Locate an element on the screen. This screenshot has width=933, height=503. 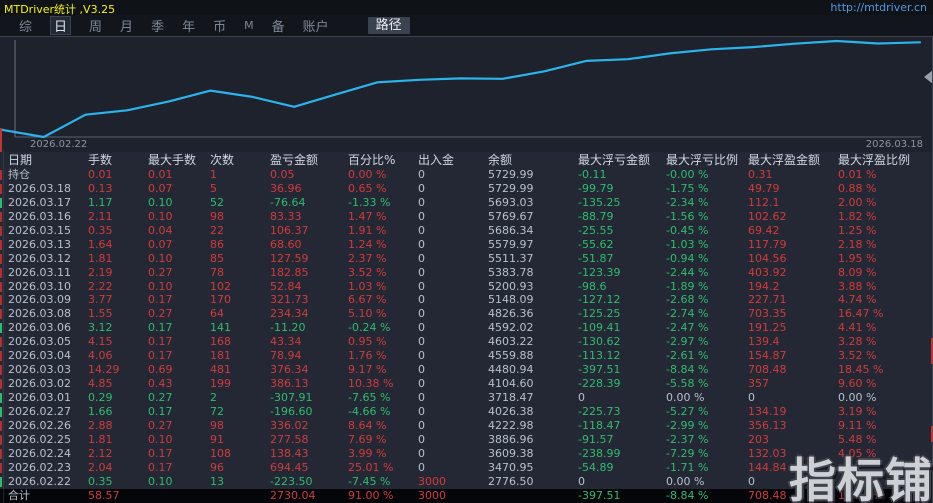
cell: 0.10 is located at coordinates (160, 202).